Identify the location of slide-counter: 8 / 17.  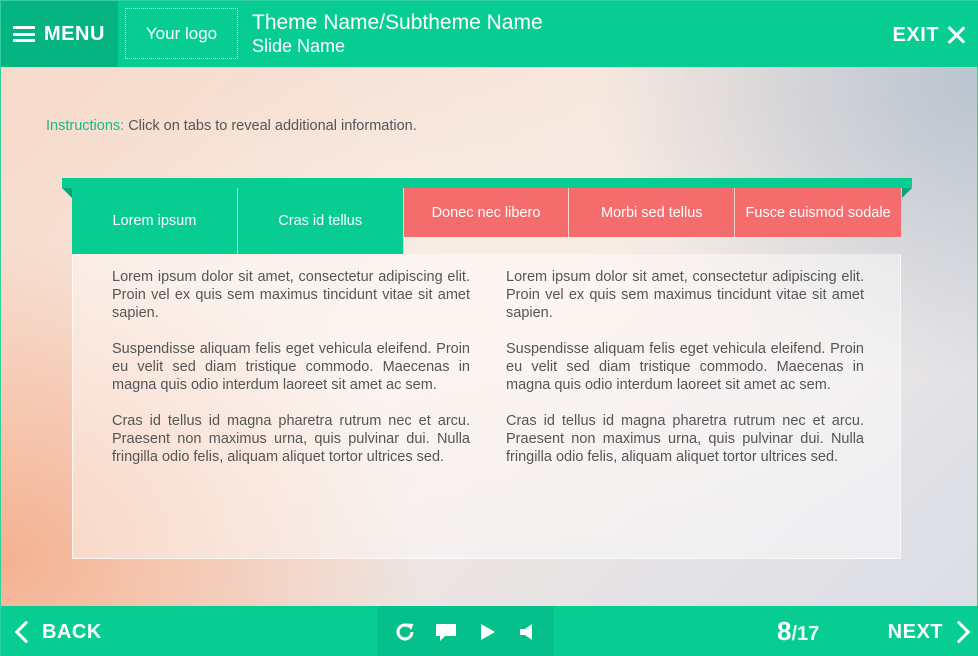
(798, 631).